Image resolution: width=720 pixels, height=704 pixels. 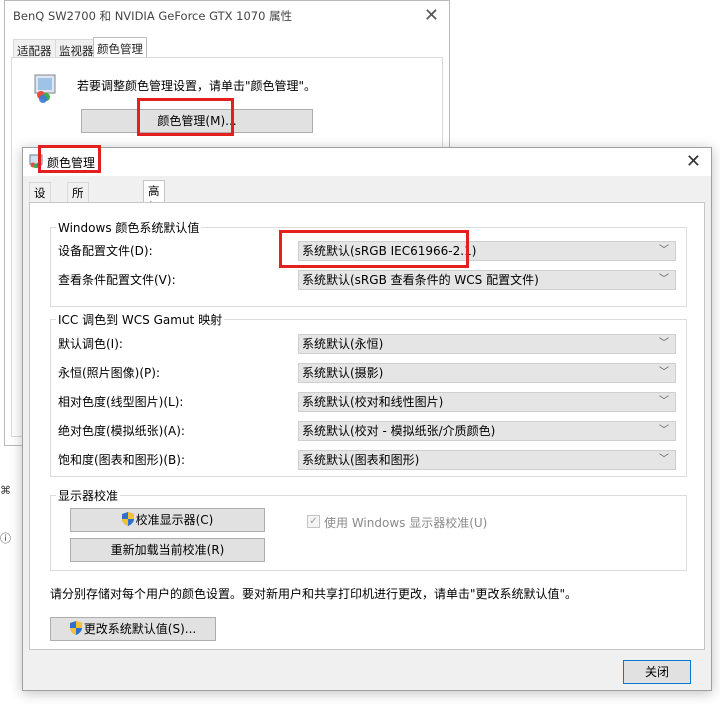 I want to click on tab-all-profiles: 所有配置文件, so click(x=78, y=231).